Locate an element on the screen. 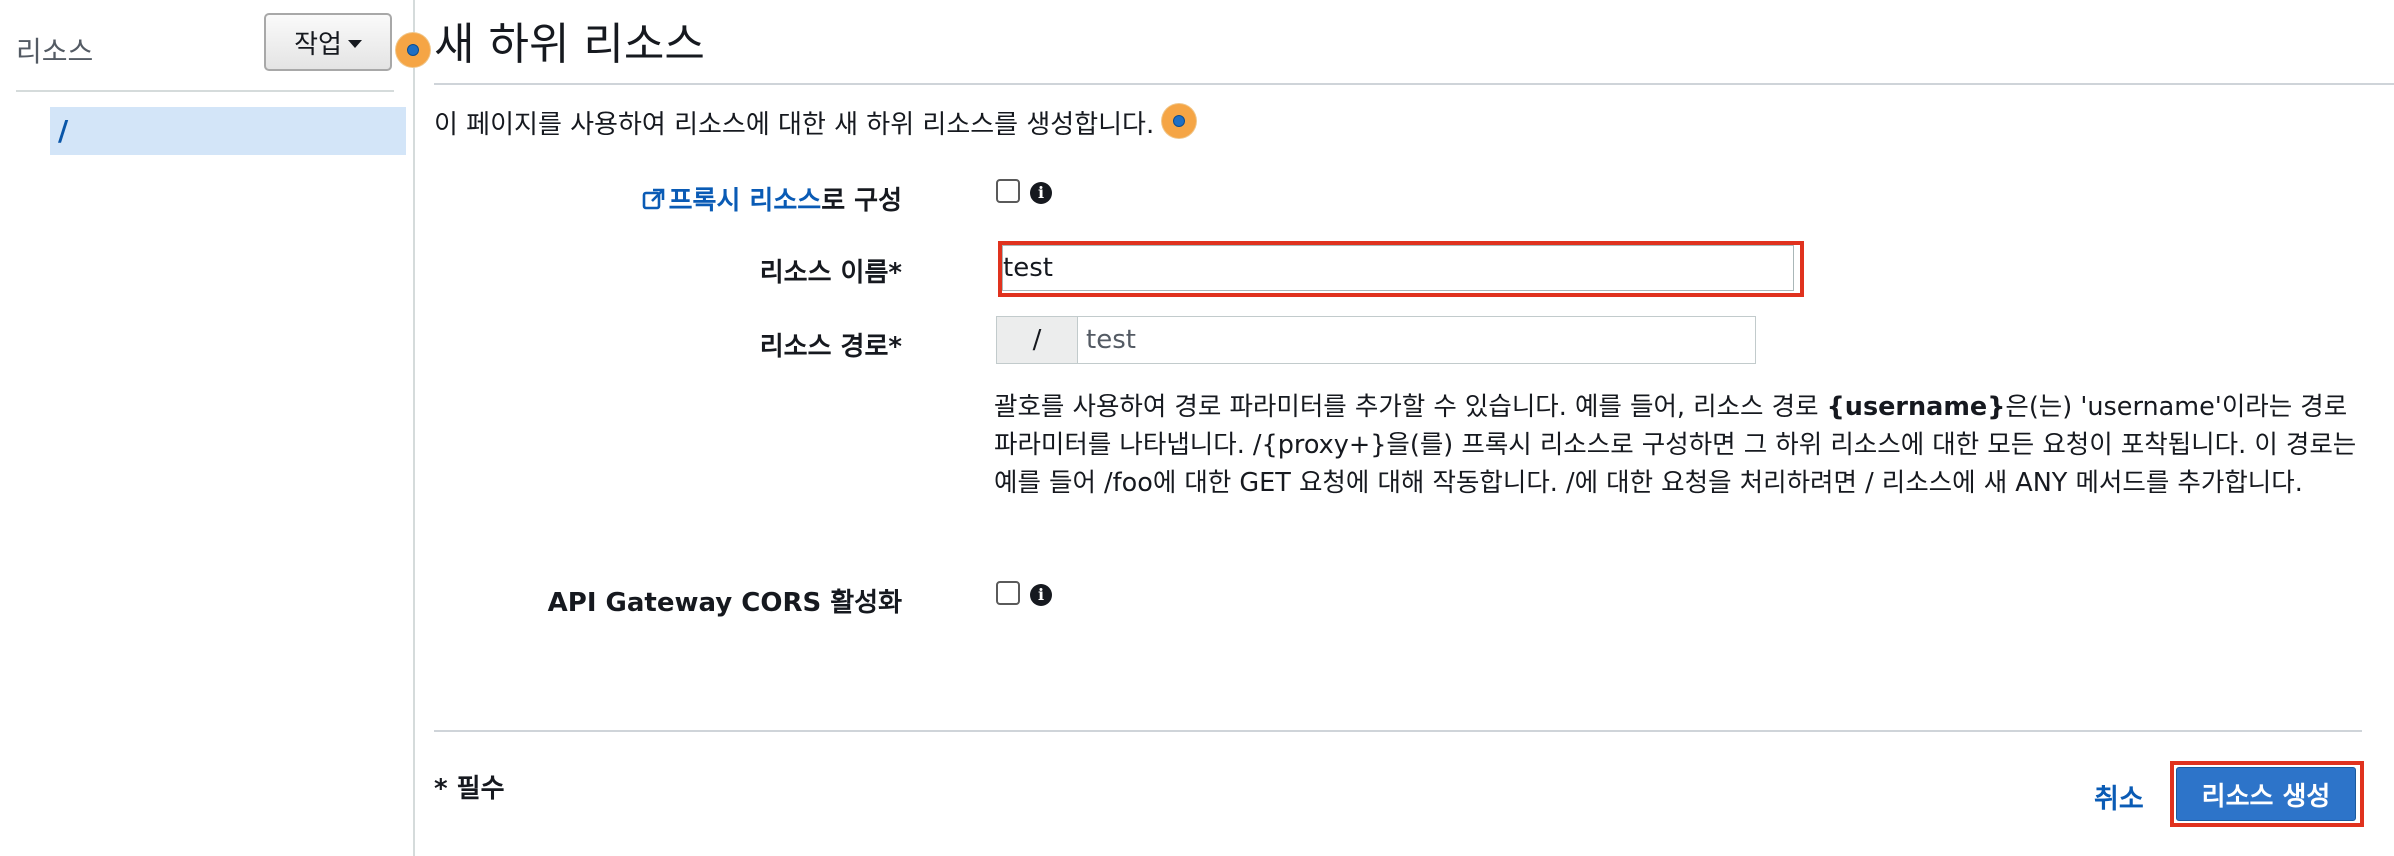  resource-path-label: 리소스 경로* is located at coordinates (830, 347).